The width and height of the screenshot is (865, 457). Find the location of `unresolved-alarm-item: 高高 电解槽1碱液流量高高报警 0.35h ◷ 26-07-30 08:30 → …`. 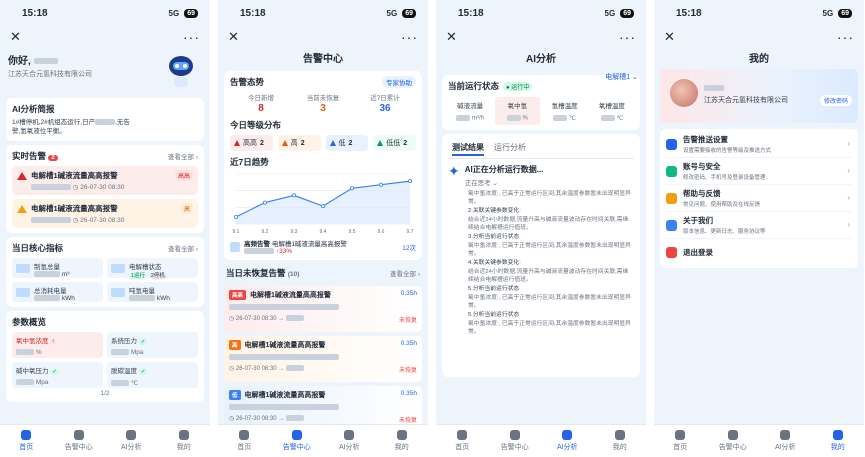

unresolved-alarm-item: 高高 电解槽1碱液流量高高报警 0.35h ◷ 26-07-30 08:30 → … is located at coordinates (323, 309).